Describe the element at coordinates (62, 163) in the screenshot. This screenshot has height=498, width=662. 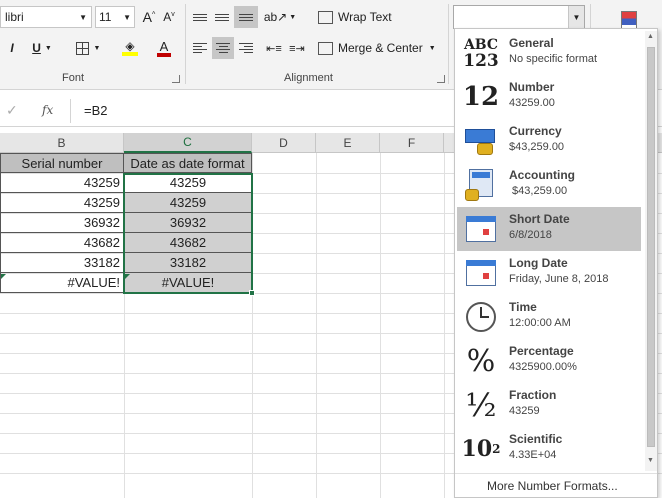
I see `header-cell-b: Serial number` at that location.